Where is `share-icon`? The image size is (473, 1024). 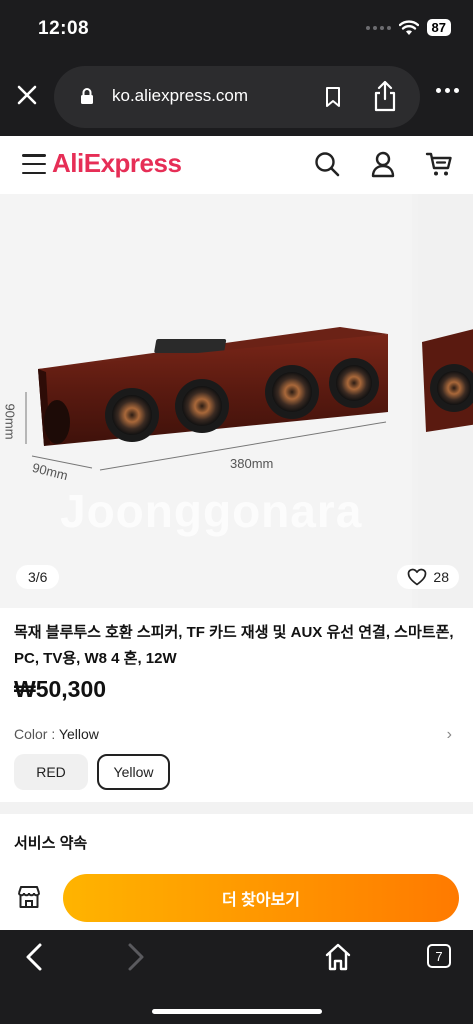
share-icon is located at coordinates (385, 96).